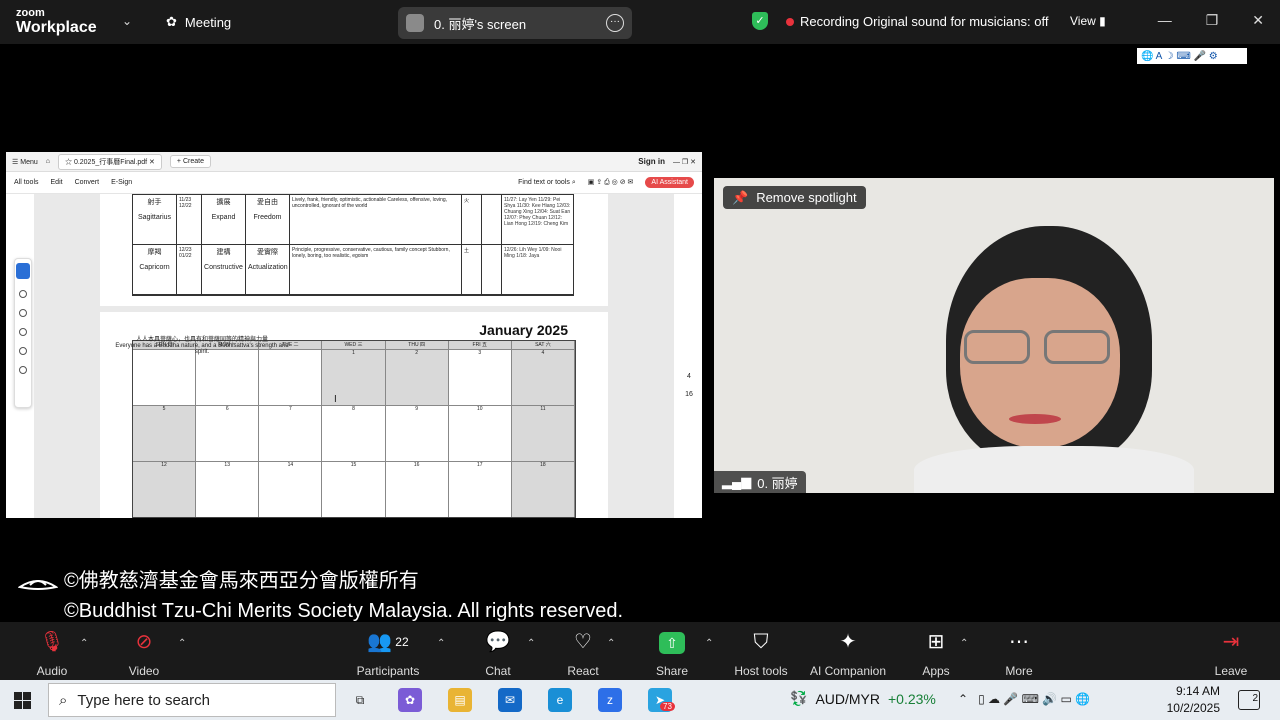 The width and height of the screenshot is (1280, 720). What do you see at coordinates (354, 433) in the screenshot?
I see `calendar-week: 5 6 7 8 9 10 11` at bounding box center [354, 433].